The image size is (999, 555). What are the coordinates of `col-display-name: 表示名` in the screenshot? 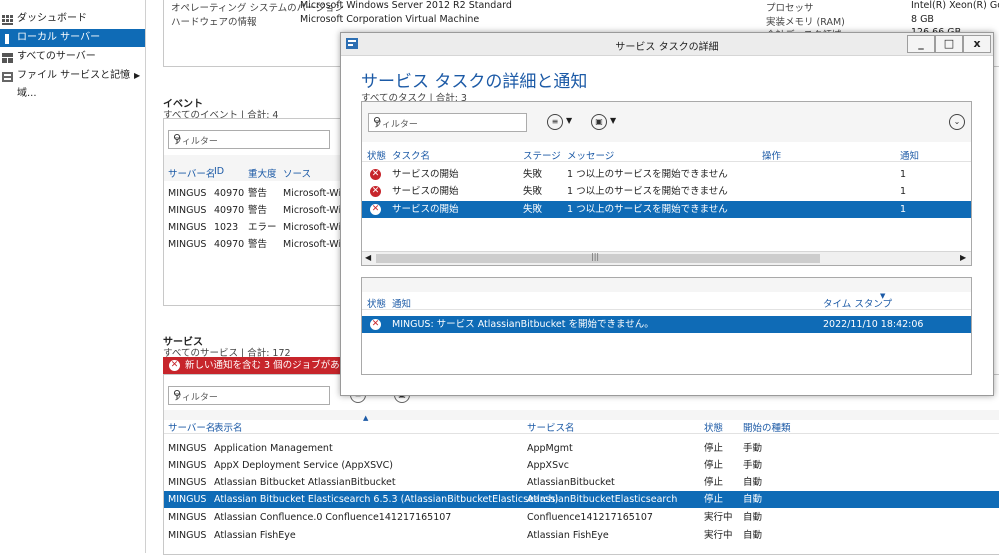 It's located at (228, 427).